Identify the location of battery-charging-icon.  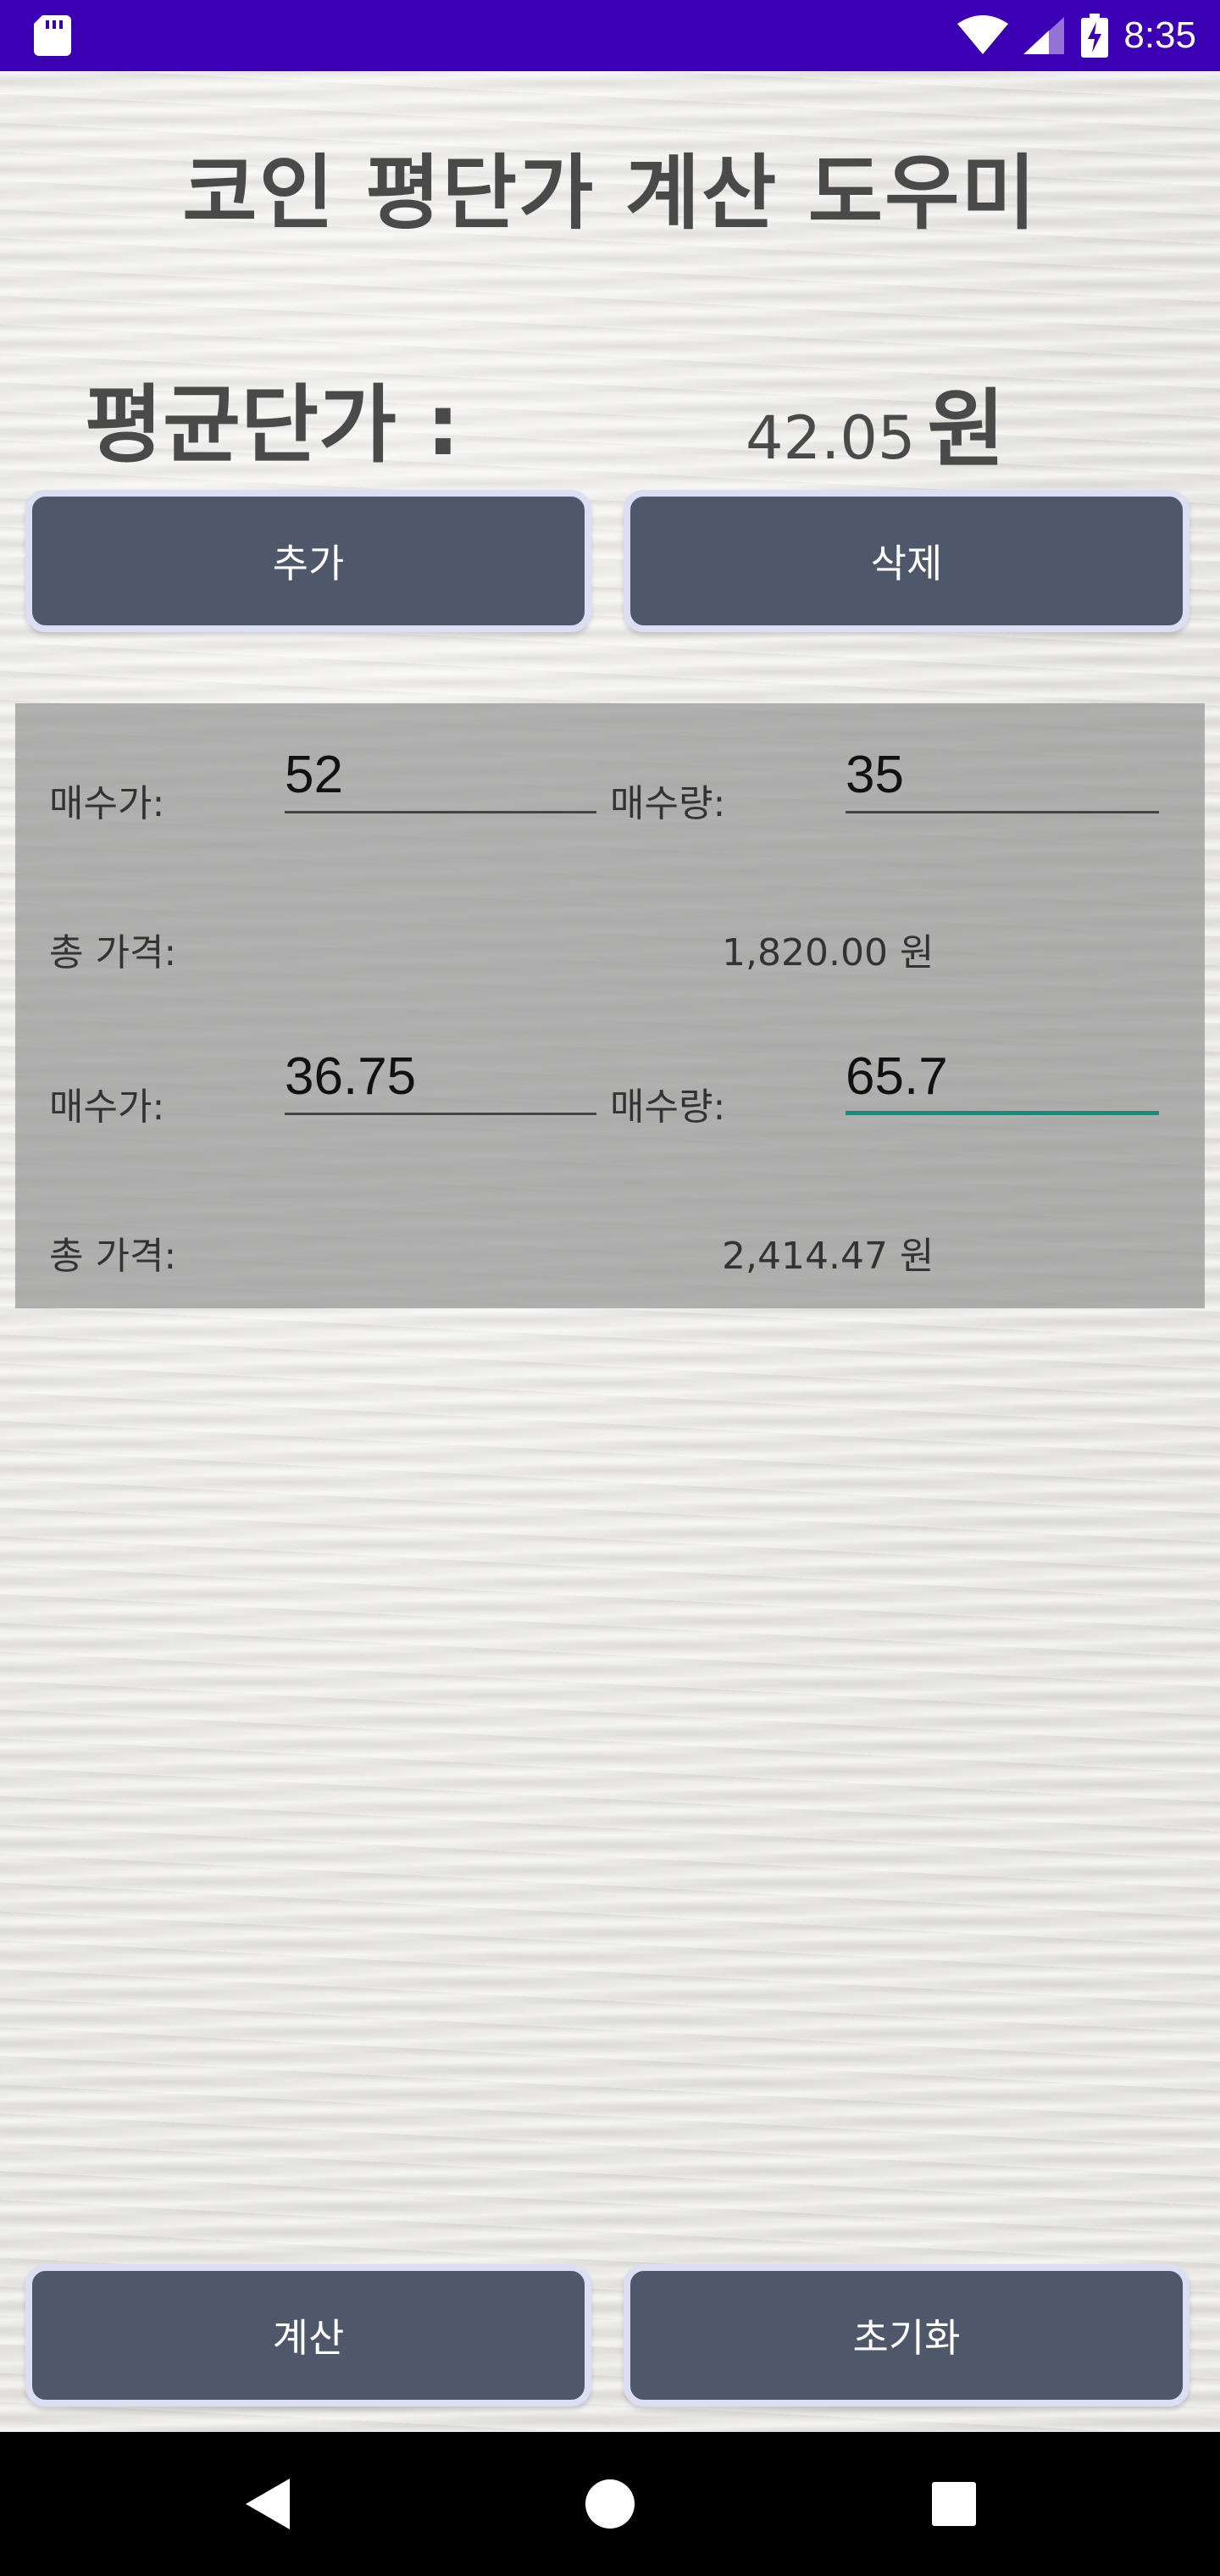
(1095, 36).